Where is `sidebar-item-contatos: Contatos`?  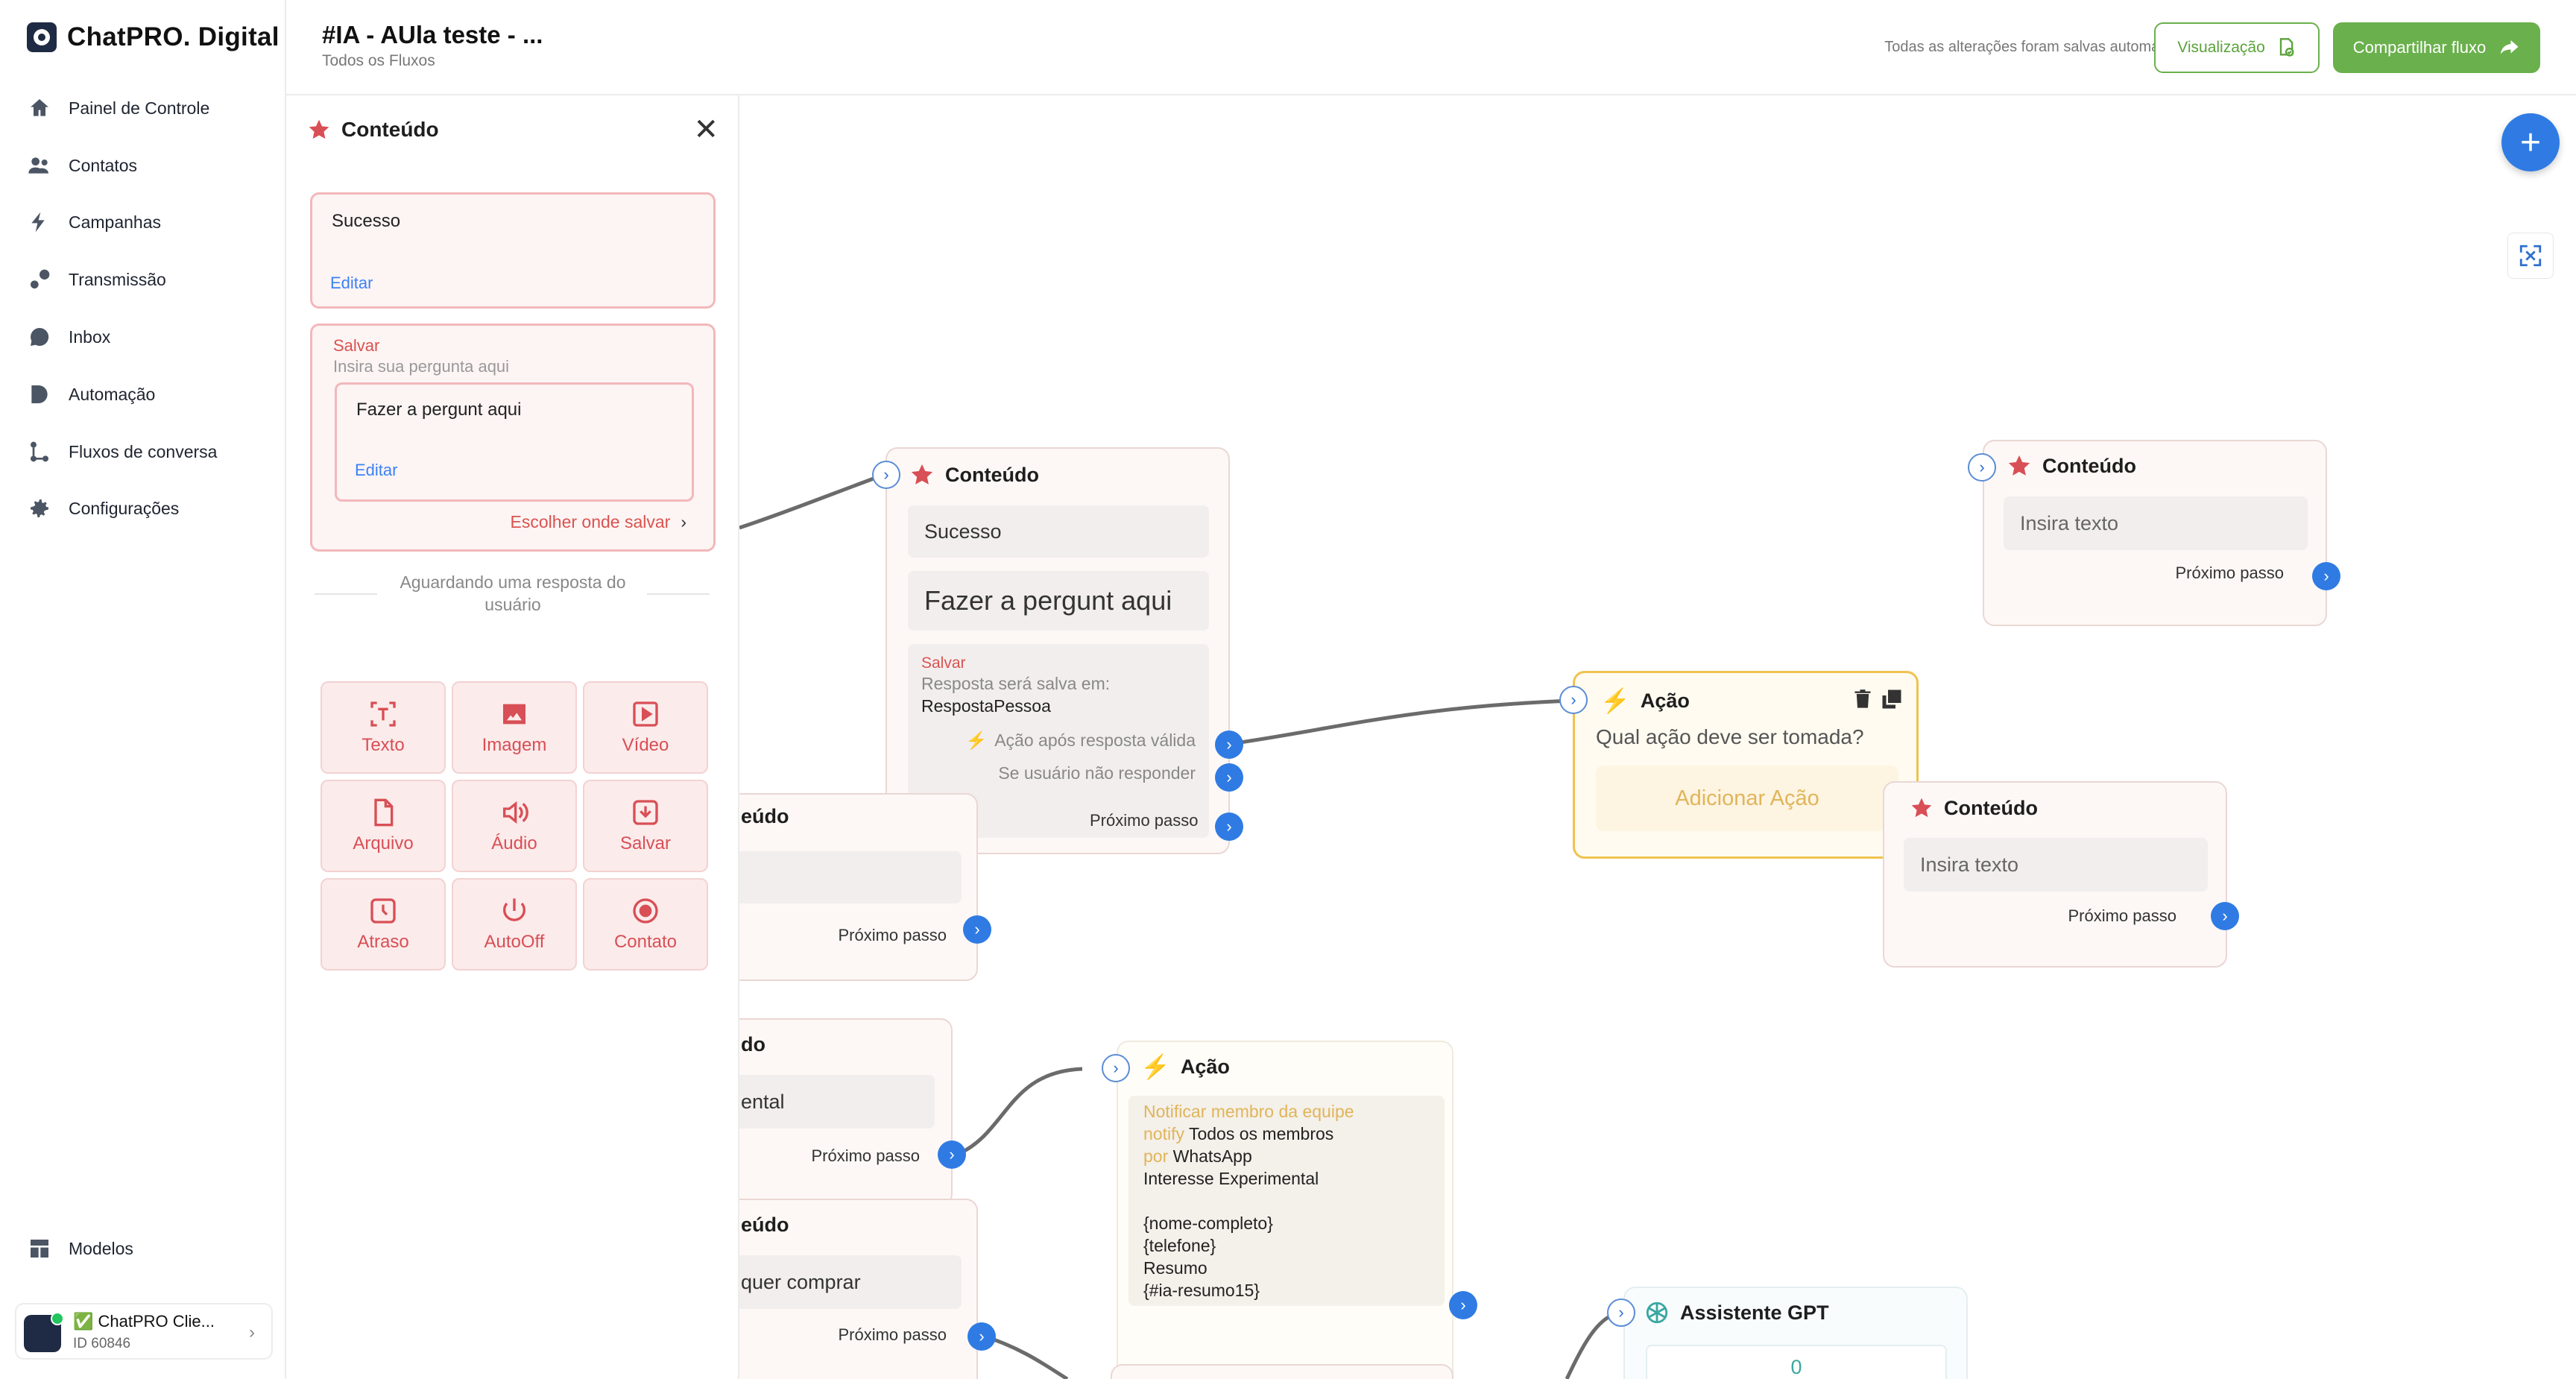 sidebar-item-contatos: Contatos is located at coordinates (82, 165).